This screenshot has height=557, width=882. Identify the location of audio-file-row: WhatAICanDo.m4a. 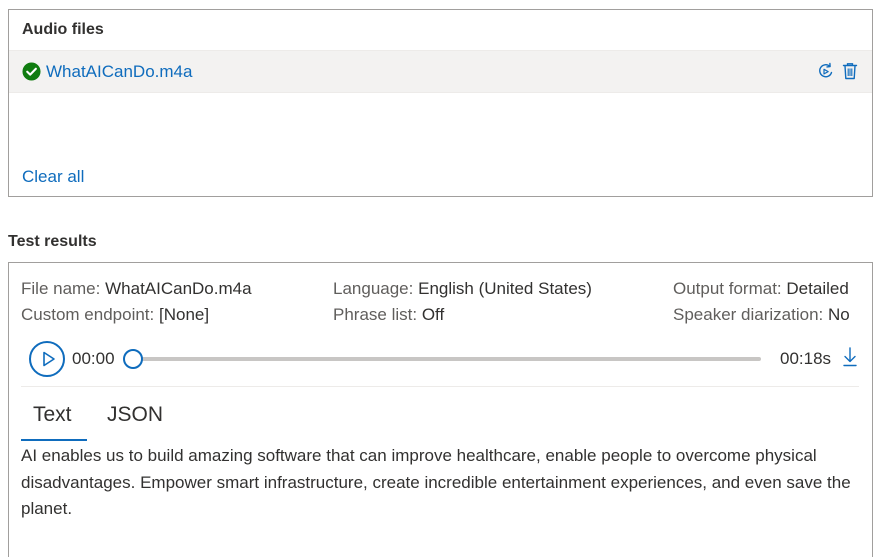
(440, 71).